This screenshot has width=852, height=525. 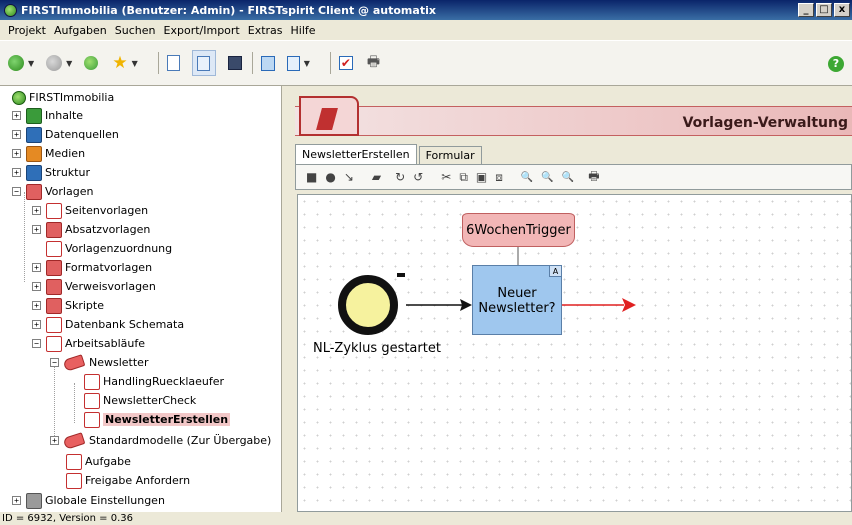 What do you see at coordinates (806, 10) in the screenshot?
I see `minimize-button: _` at bounding box center [806, 10].